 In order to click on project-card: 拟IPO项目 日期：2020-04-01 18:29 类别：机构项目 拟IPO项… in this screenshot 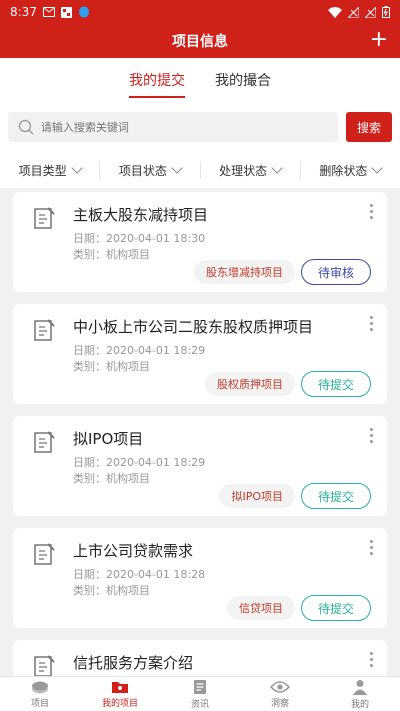, I will do `click(200, 466)`.